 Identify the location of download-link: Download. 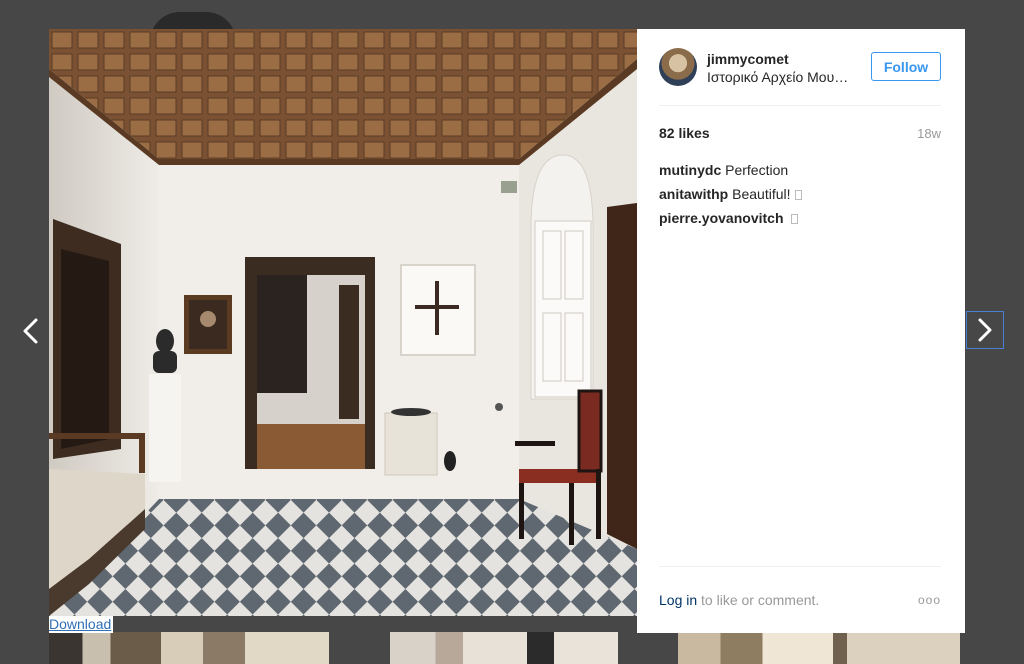
(81, 624).